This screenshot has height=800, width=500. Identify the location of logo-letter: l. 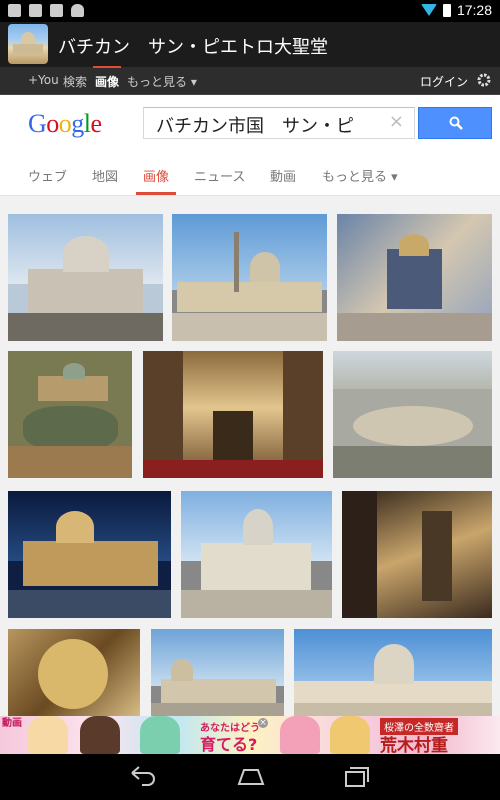
(87, 123).